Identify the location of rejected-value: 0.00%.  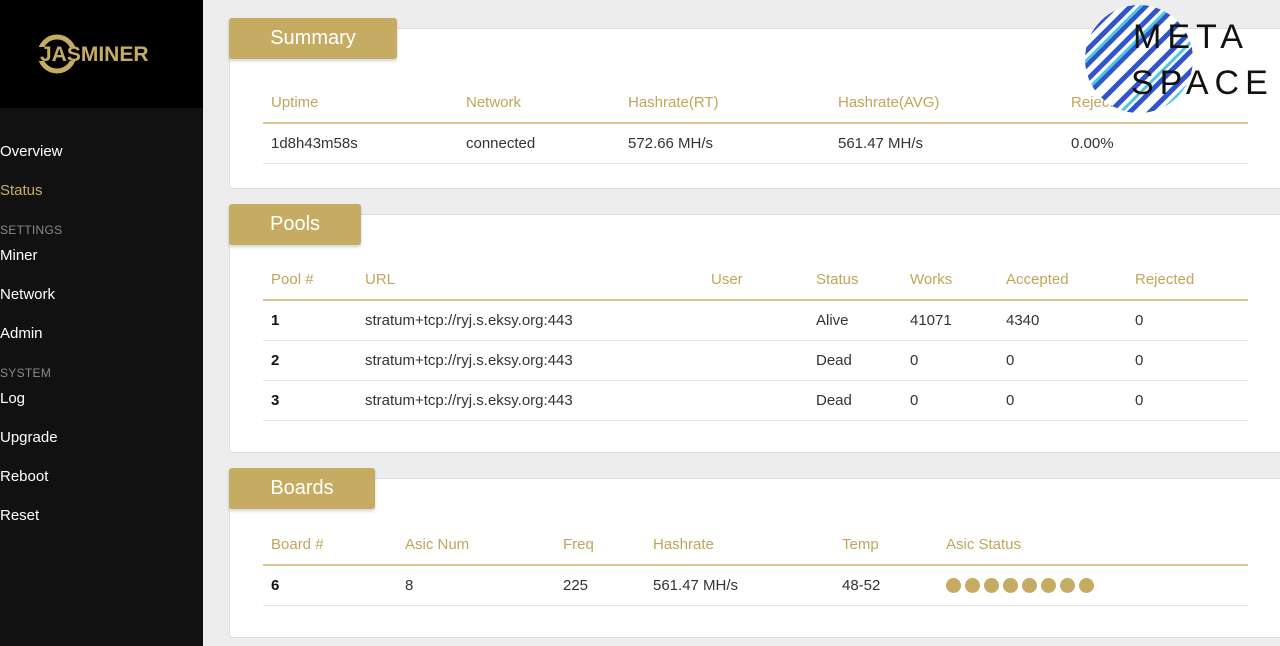
(1155, 143).